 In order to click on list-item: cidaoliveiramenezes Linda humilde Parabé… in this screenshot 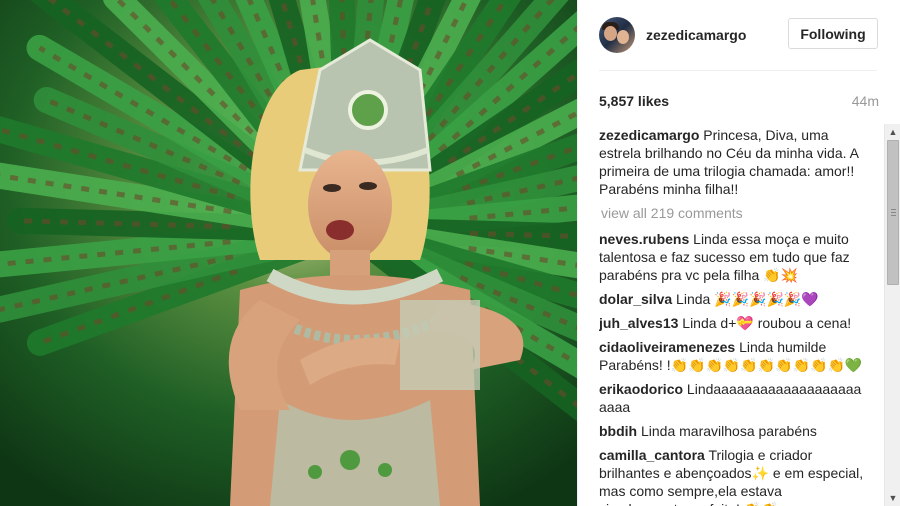, I will do `click(732, 356)`.